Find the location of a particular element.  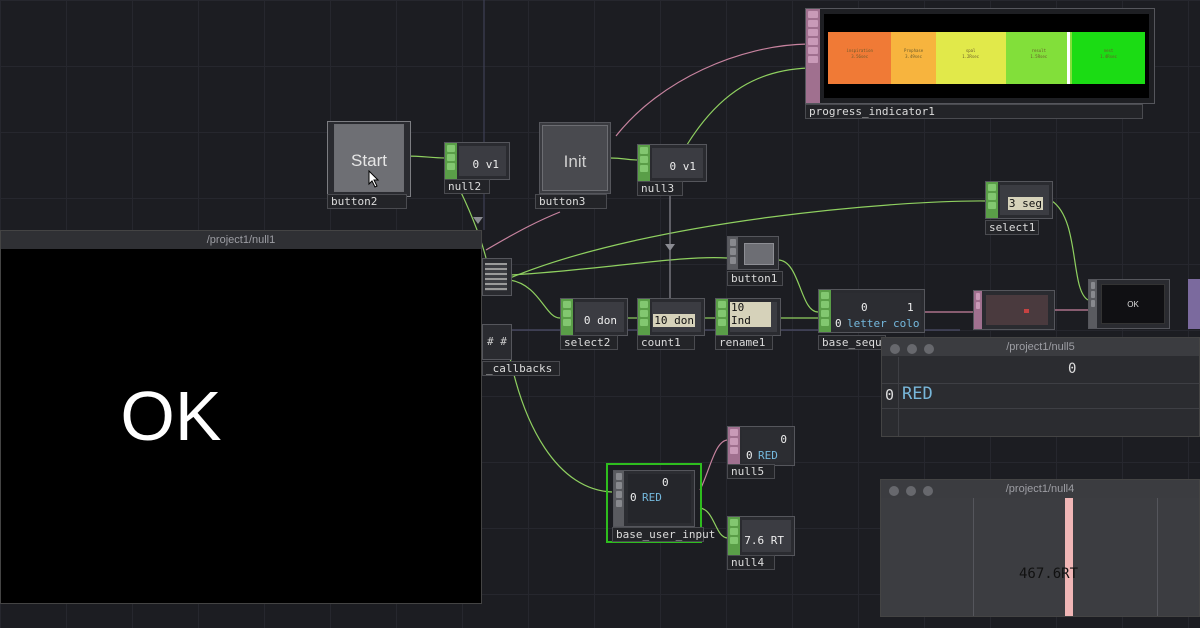

base-sequence-col1: 1 is located at coordinates (910, 307).